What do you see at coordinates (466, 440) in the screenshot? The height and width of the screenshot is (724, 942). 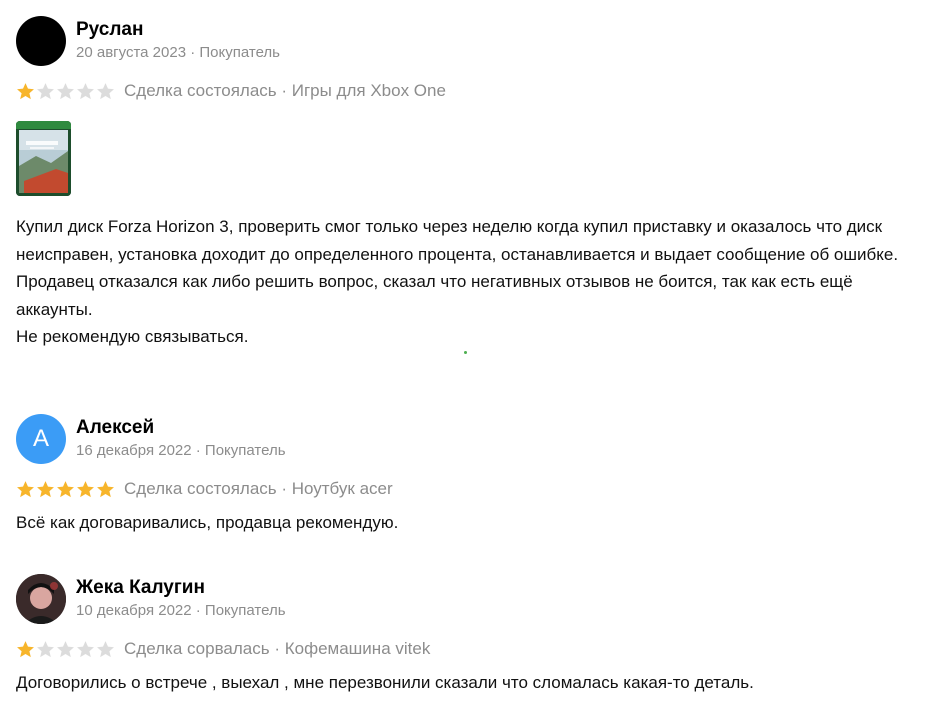 I see `review-header: А Алексей 16 декабря 2022 · Покупатель` at bounding box center [466, 440].